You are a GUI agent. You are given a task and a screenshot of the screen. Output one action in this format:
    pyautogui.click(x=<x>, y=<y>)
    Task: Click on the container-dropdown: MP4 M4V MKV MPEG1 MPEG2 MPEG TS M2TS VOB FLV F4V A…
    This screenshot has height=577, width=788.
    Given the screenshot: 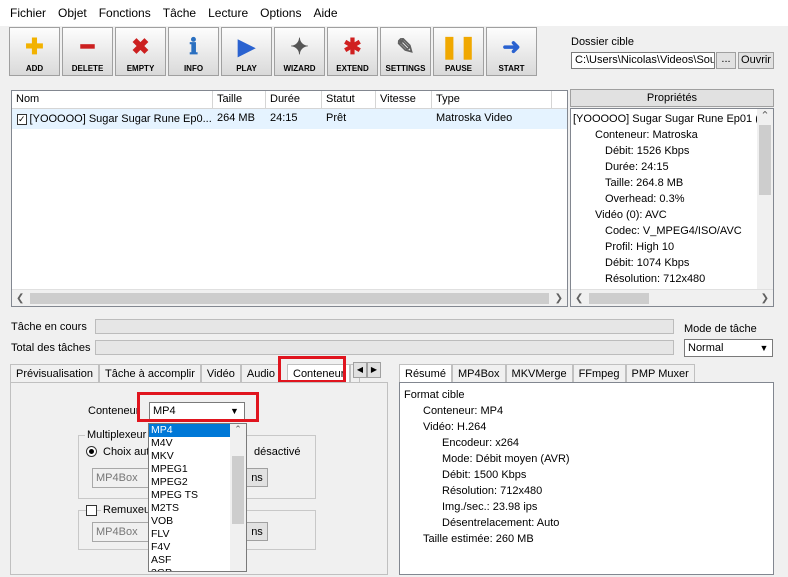 What is the action you would take?
    pyautogui.click(x=197, y=497)
    